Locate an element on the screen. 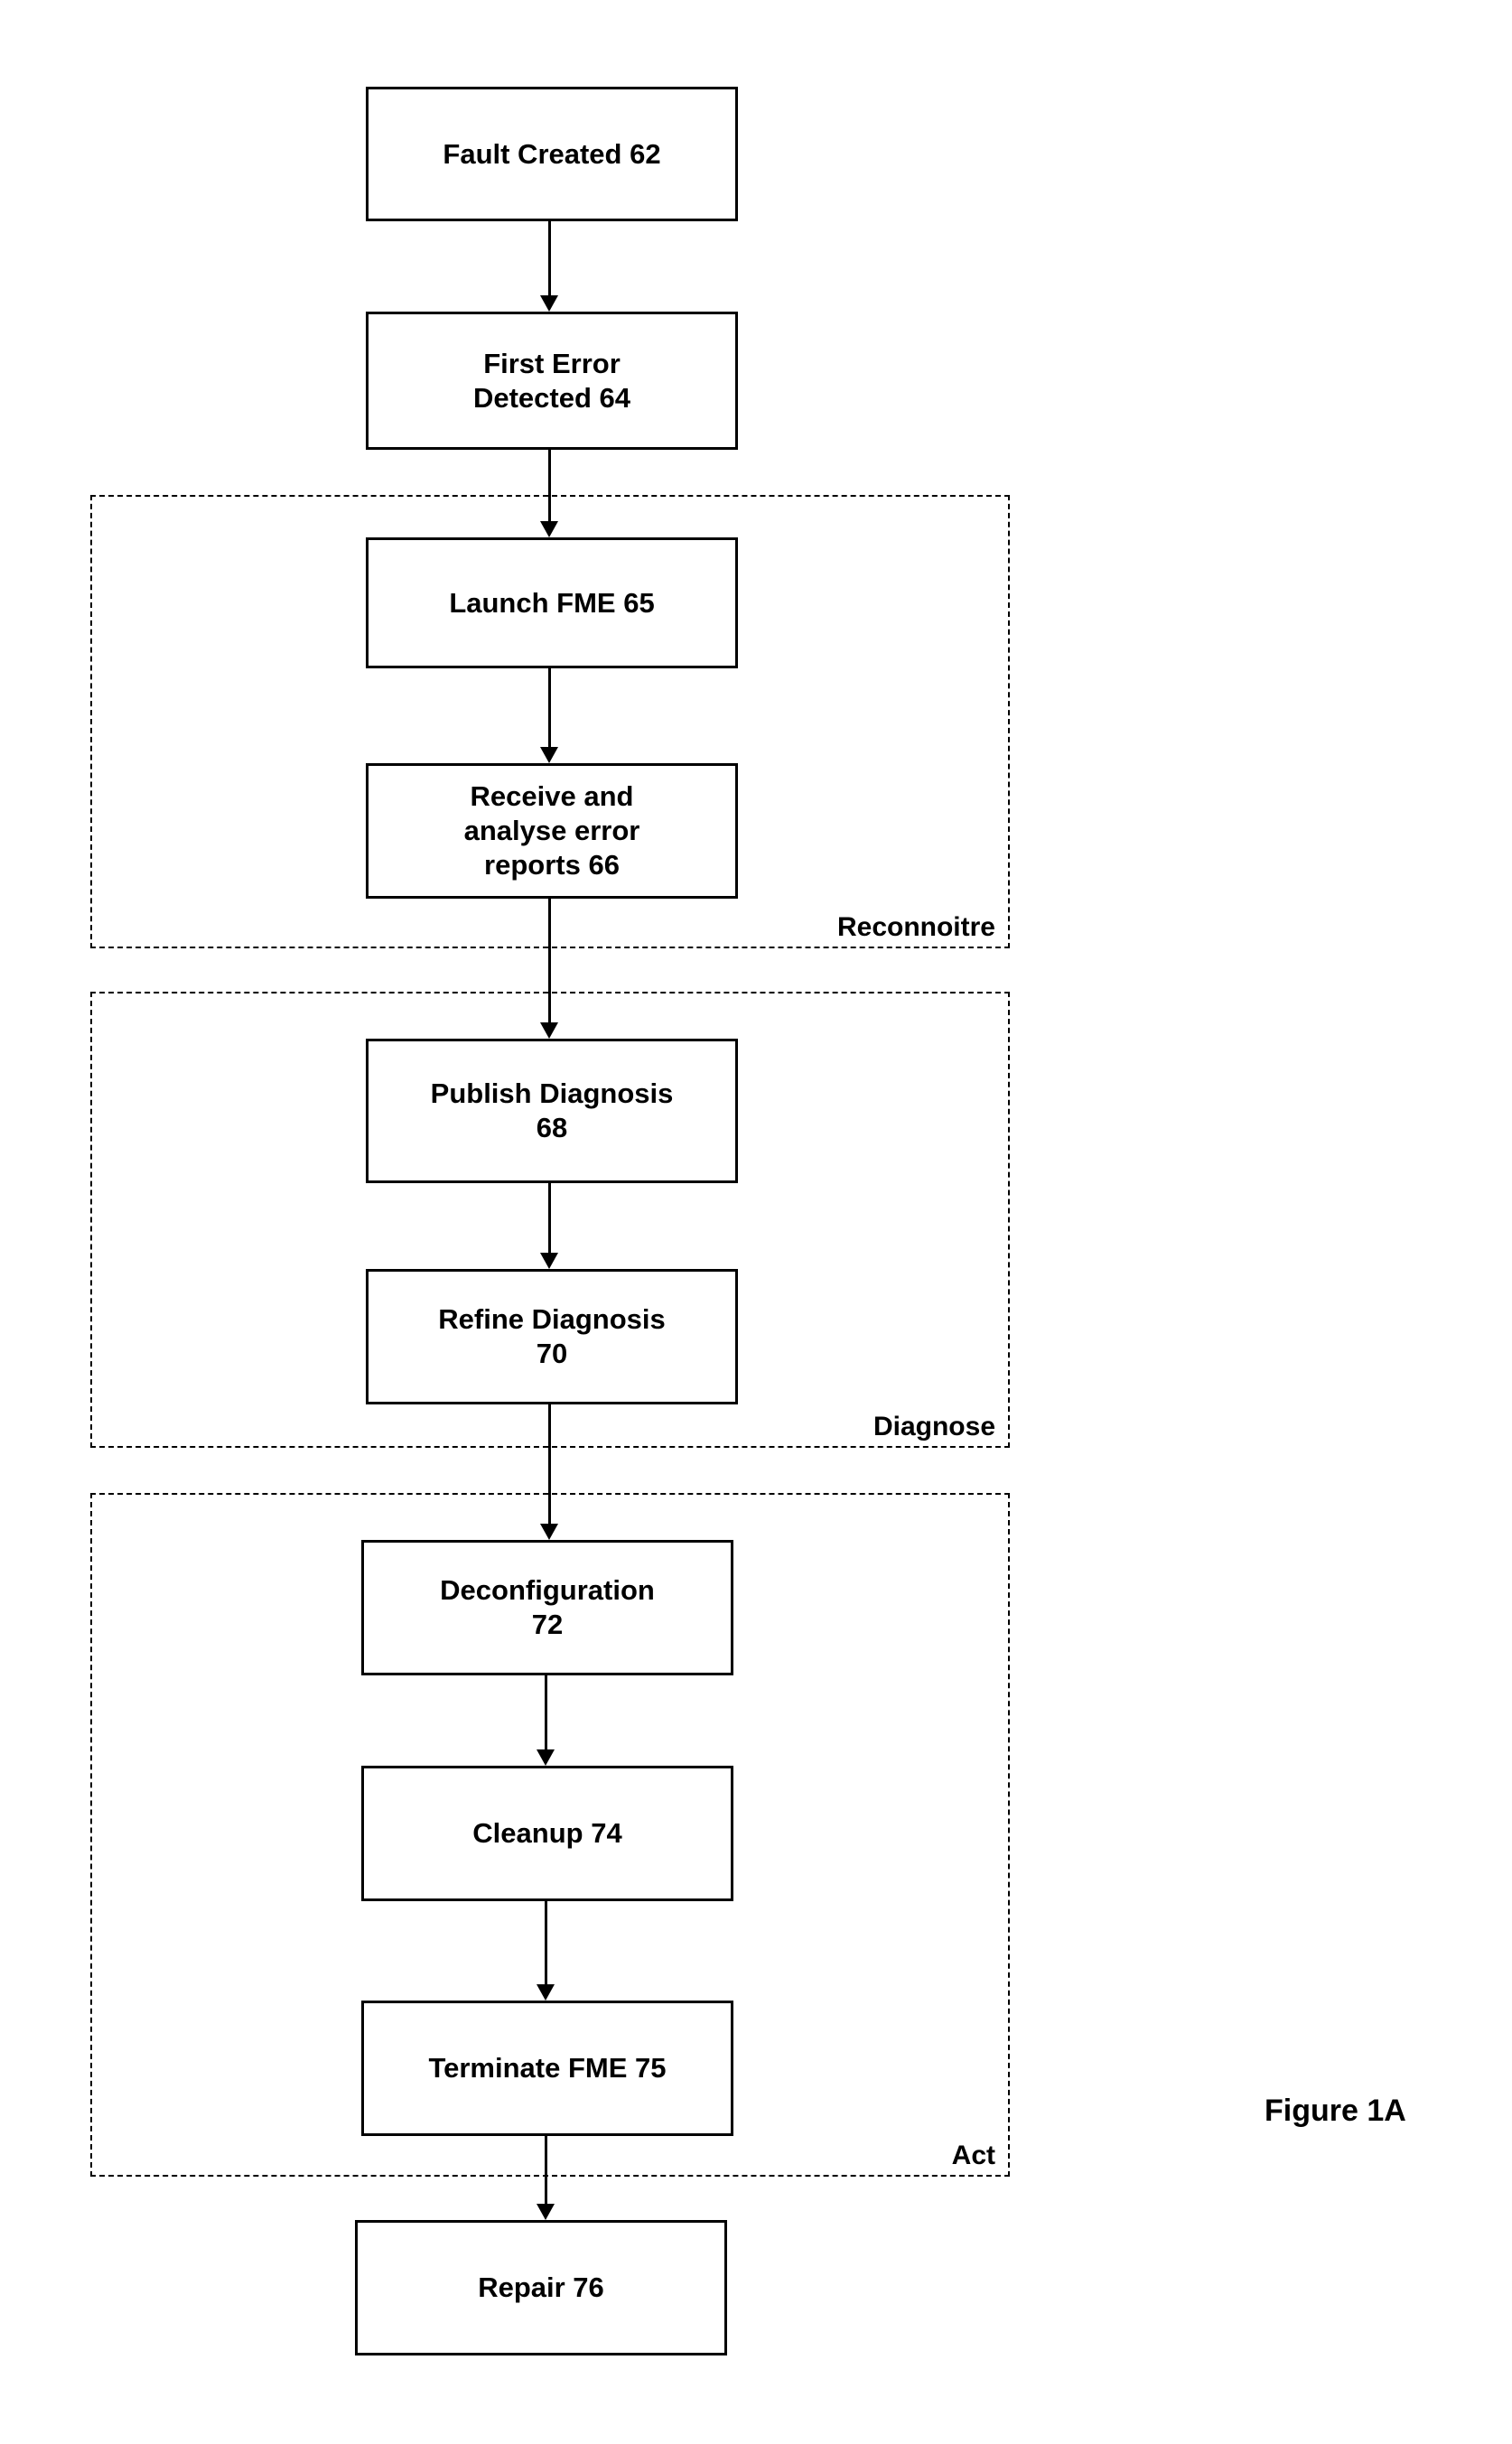 The height and width of the screenshot is (2444, 1512). phase-group-label-act: Act is located at coordinates (973, 2155).